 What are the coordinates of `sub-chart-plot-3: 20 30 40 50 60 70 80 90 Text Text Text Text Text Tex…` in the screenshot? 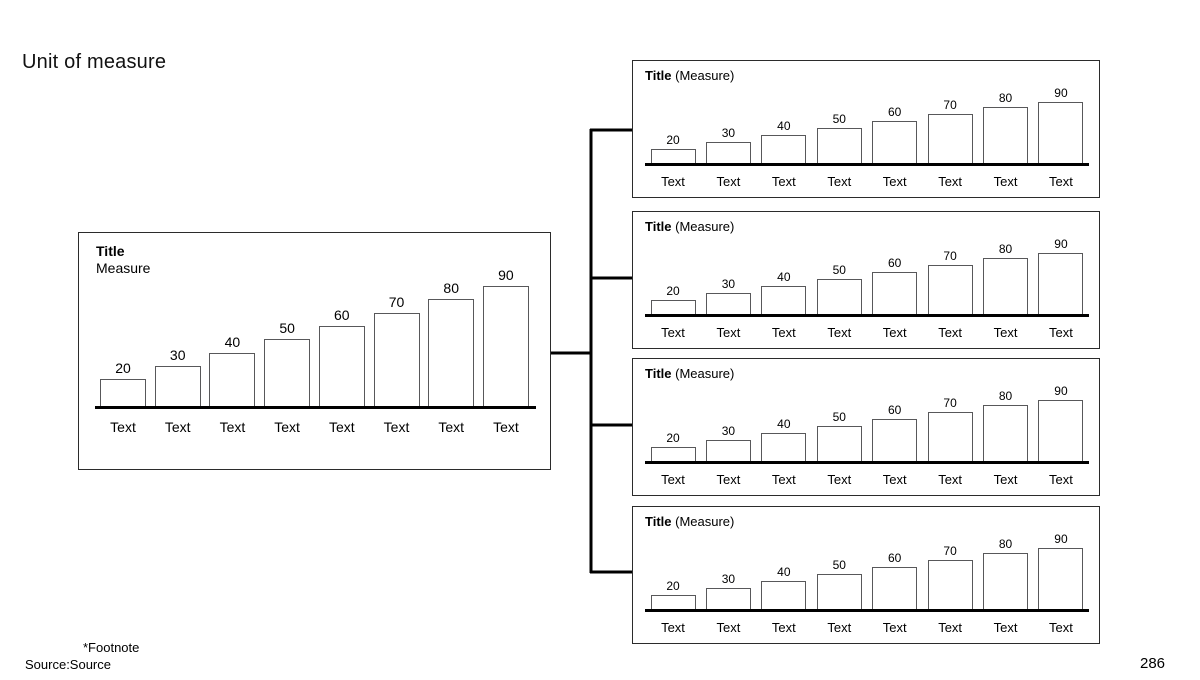 It's located at (866, 427).